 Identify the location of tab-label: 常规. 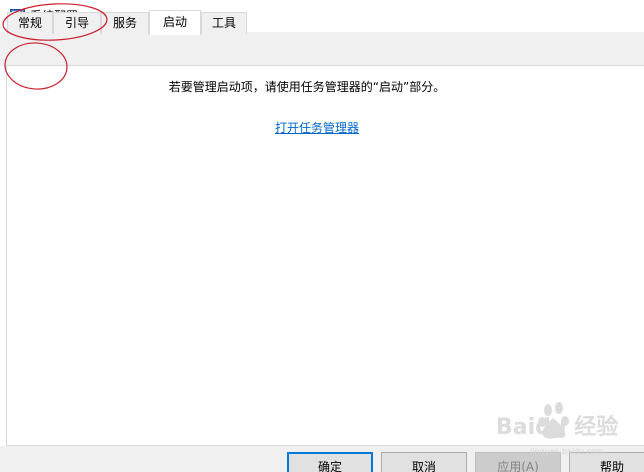
(29, 23).